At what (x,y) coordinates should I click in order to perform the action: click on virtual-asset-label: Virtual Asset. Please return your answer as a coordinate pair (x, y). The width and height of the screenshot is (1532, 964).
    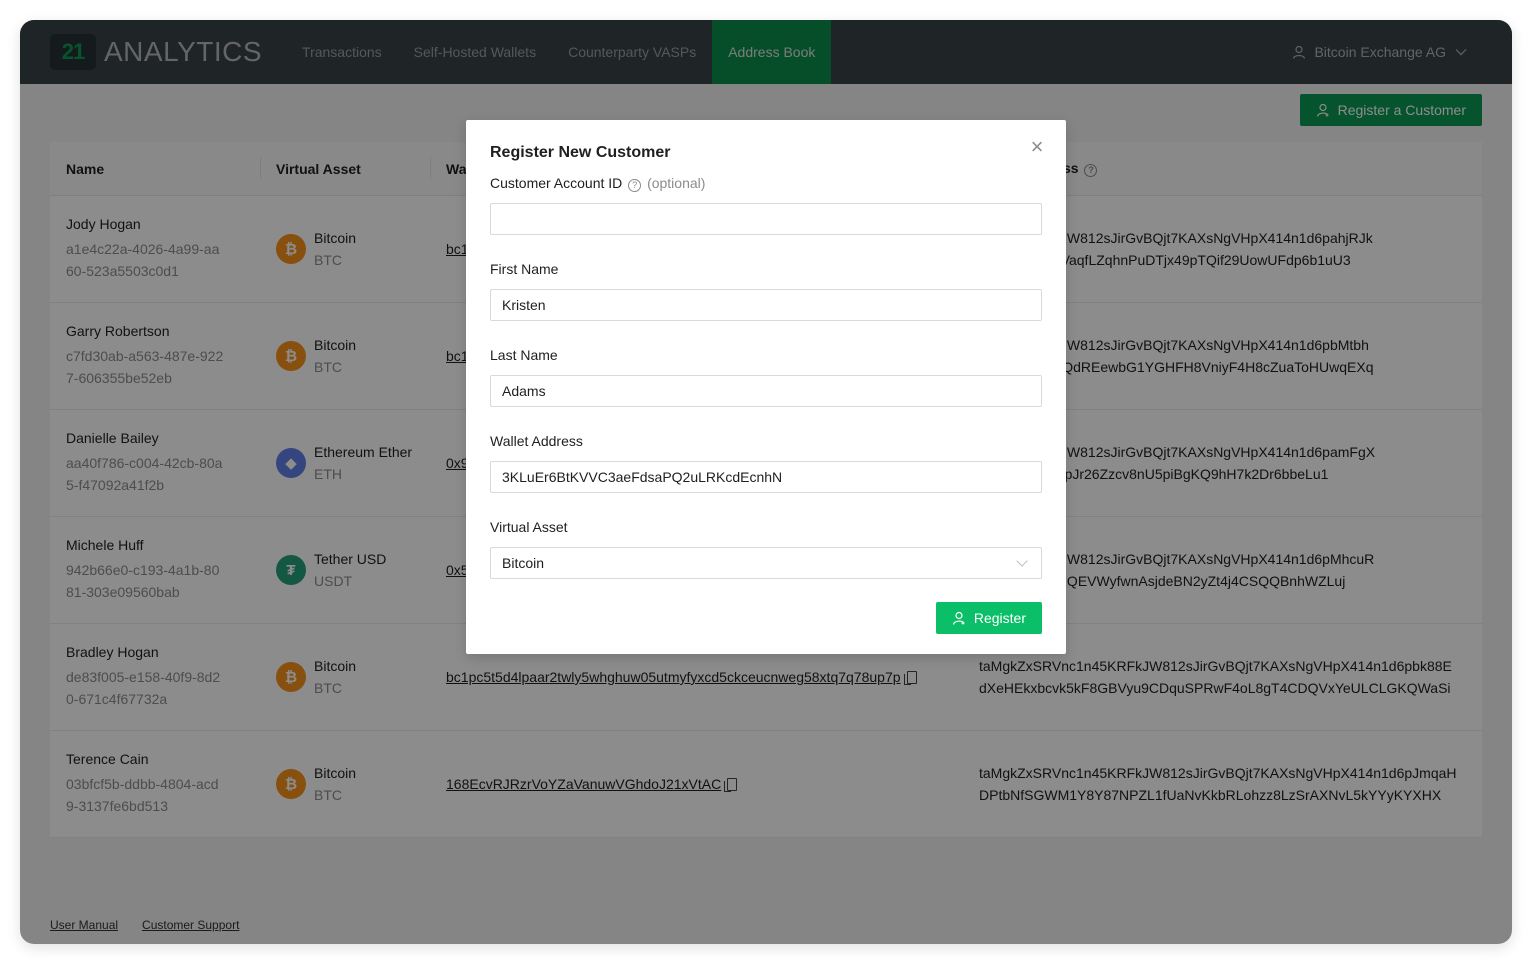
    Looking at the image, I should click on (529, 527).